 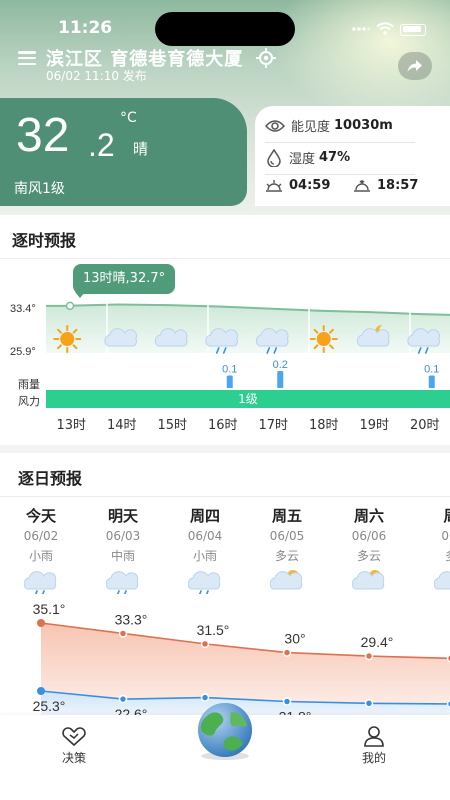 I want to click on rain-value-label: 0.2, so click(x=280, y=365).